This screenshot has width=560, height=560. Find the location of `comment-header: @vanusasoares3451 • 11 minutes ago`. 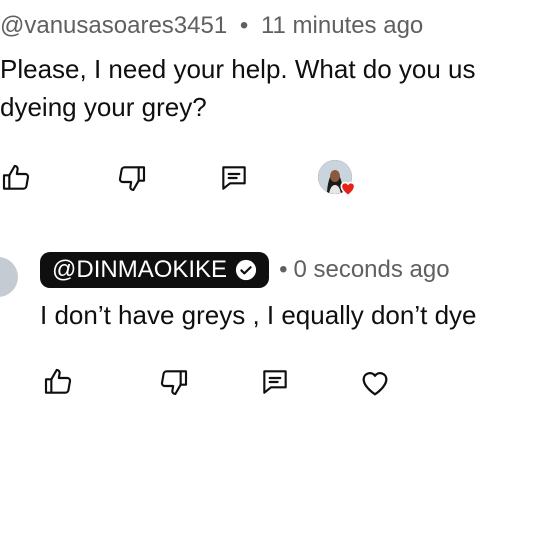

comment-header: @vanusasoares3451 • 11 minutes ago is located at coordinates (211, 26).